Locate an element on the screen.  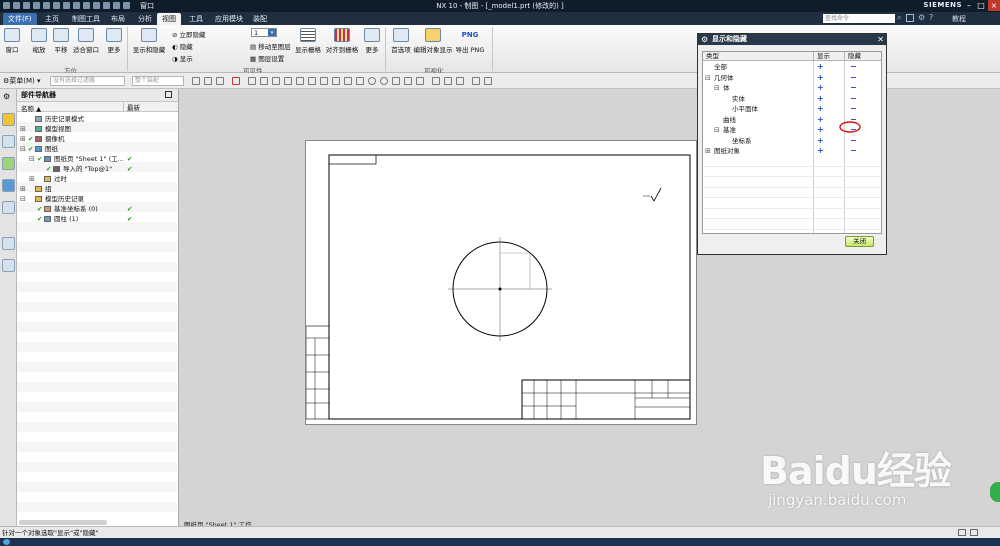
more-orient-button: 更多 is located at coordinates (114, 41).